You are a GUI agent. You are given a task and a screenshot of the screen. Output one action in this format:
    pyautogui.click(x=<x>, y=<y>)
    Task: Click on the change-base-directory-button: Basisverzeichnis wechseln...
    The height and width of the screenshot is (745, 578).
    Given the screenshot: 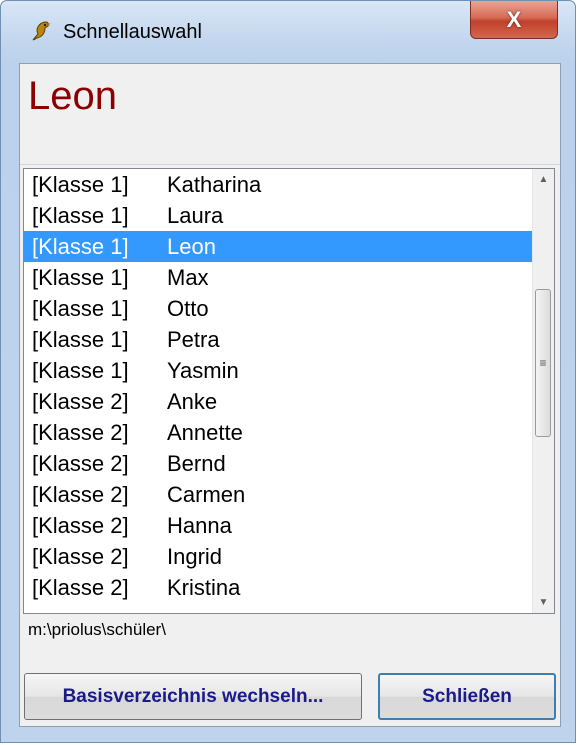 What is the action you would take?
    pyautogui.click(x=193, y=696)
    